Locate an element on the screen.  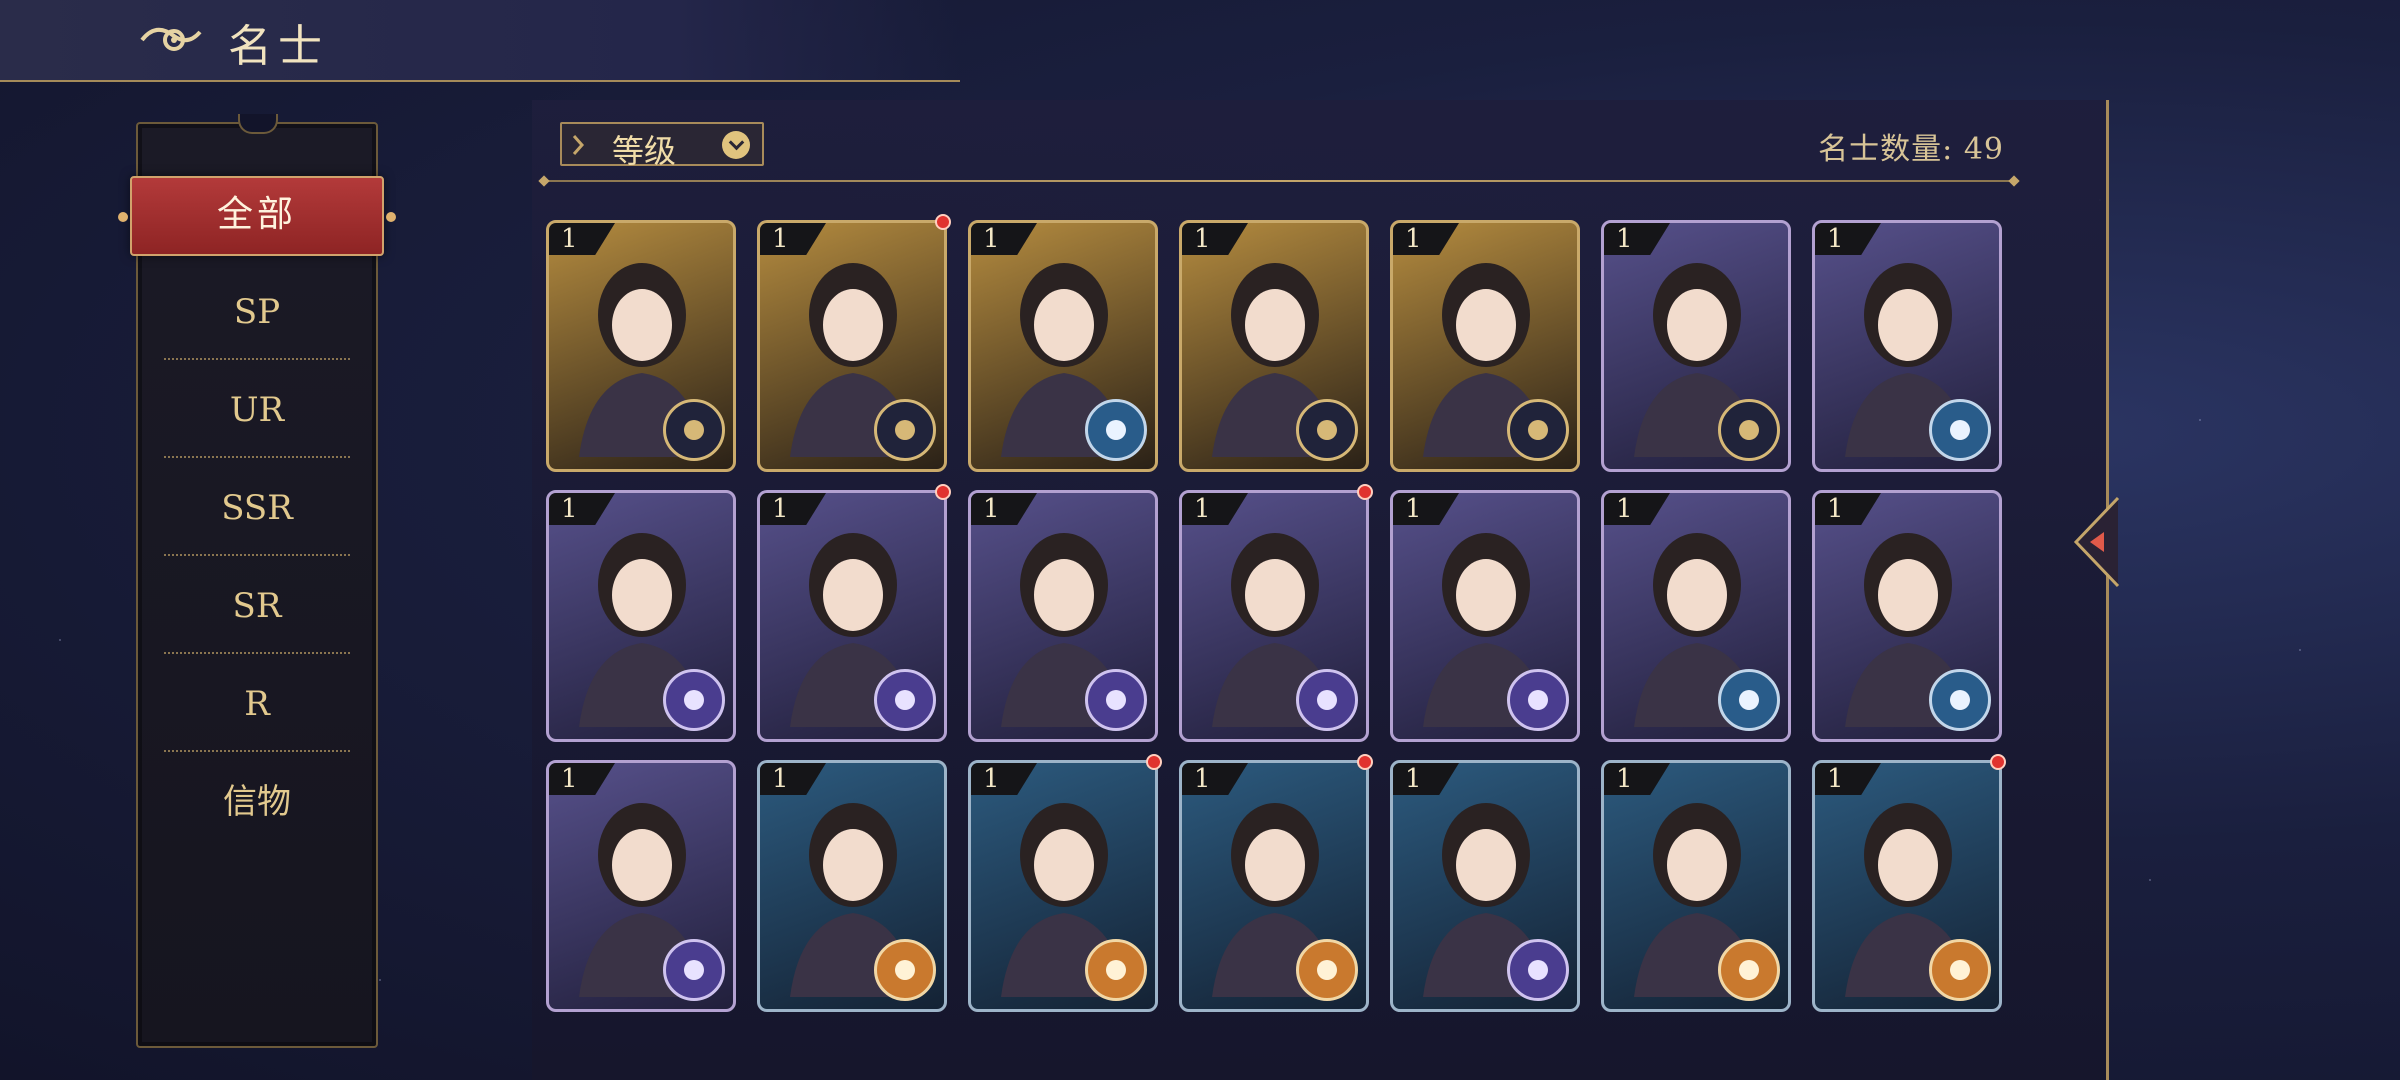
sidebar-item-all: 全部 is located at coordinates (257, 216).